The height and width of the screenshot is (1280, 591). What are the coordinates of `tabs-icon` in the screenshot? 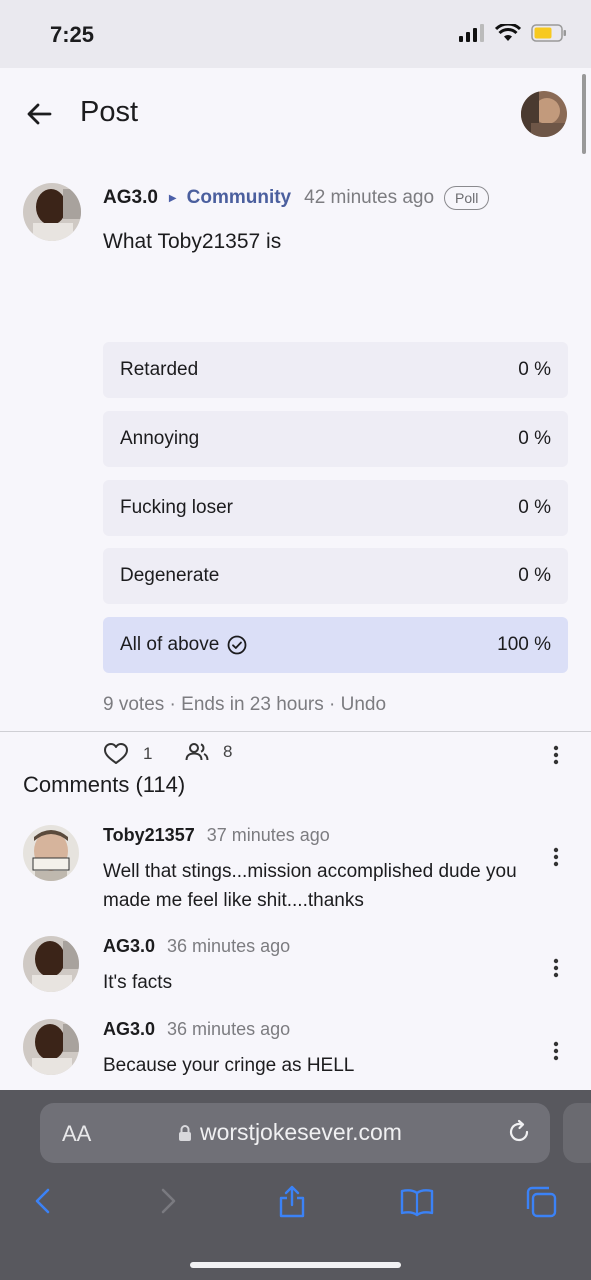 It's located at (541, 1202).